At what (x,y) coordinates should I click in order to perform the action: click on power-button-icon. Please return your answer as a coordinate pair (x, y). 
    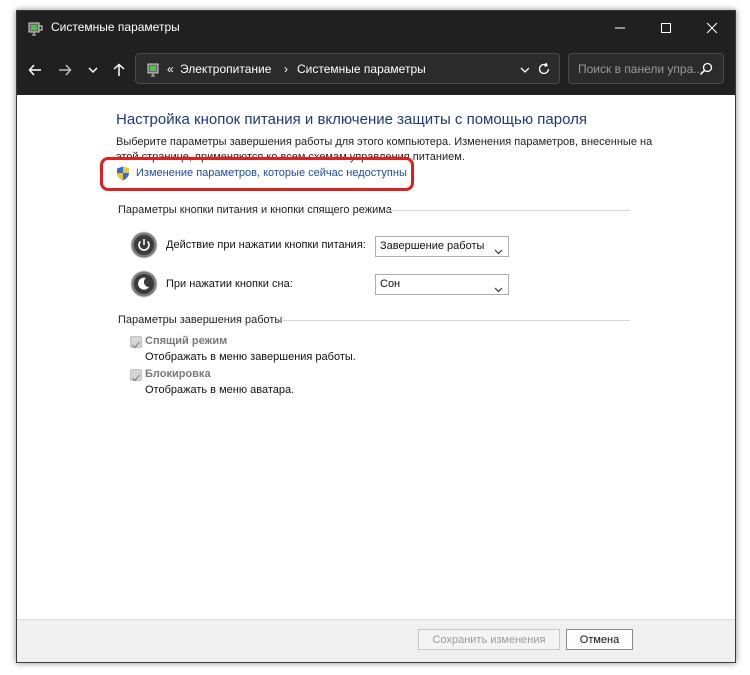
    Looking at the image, I should click on (144, 245).